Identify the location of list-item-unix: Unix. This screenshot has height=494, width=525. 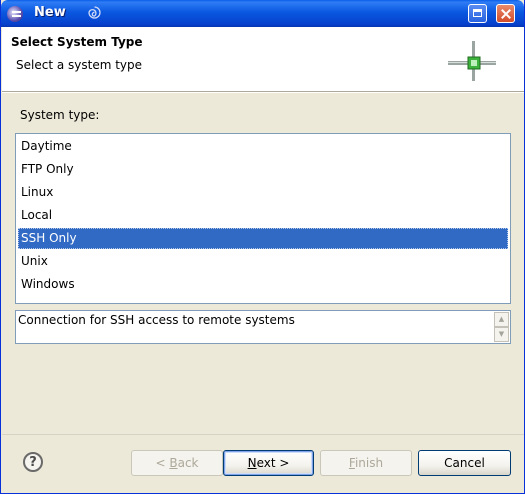
(263, 261).